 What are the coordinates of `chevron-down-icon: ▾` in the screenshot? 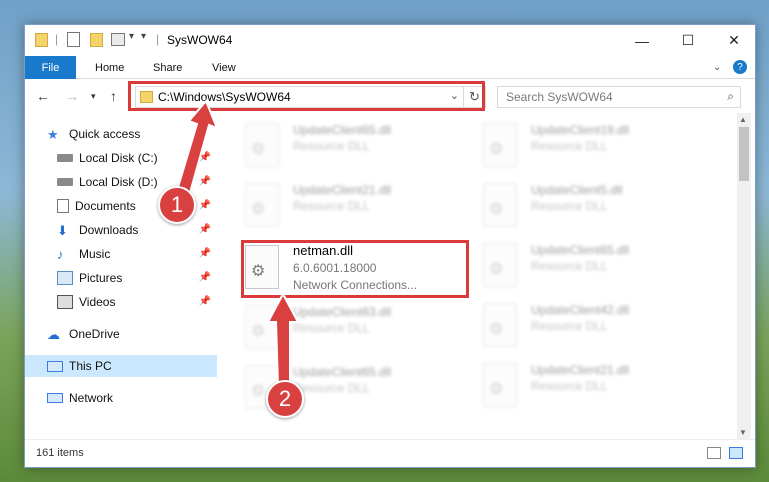 It's located at (131, 40).